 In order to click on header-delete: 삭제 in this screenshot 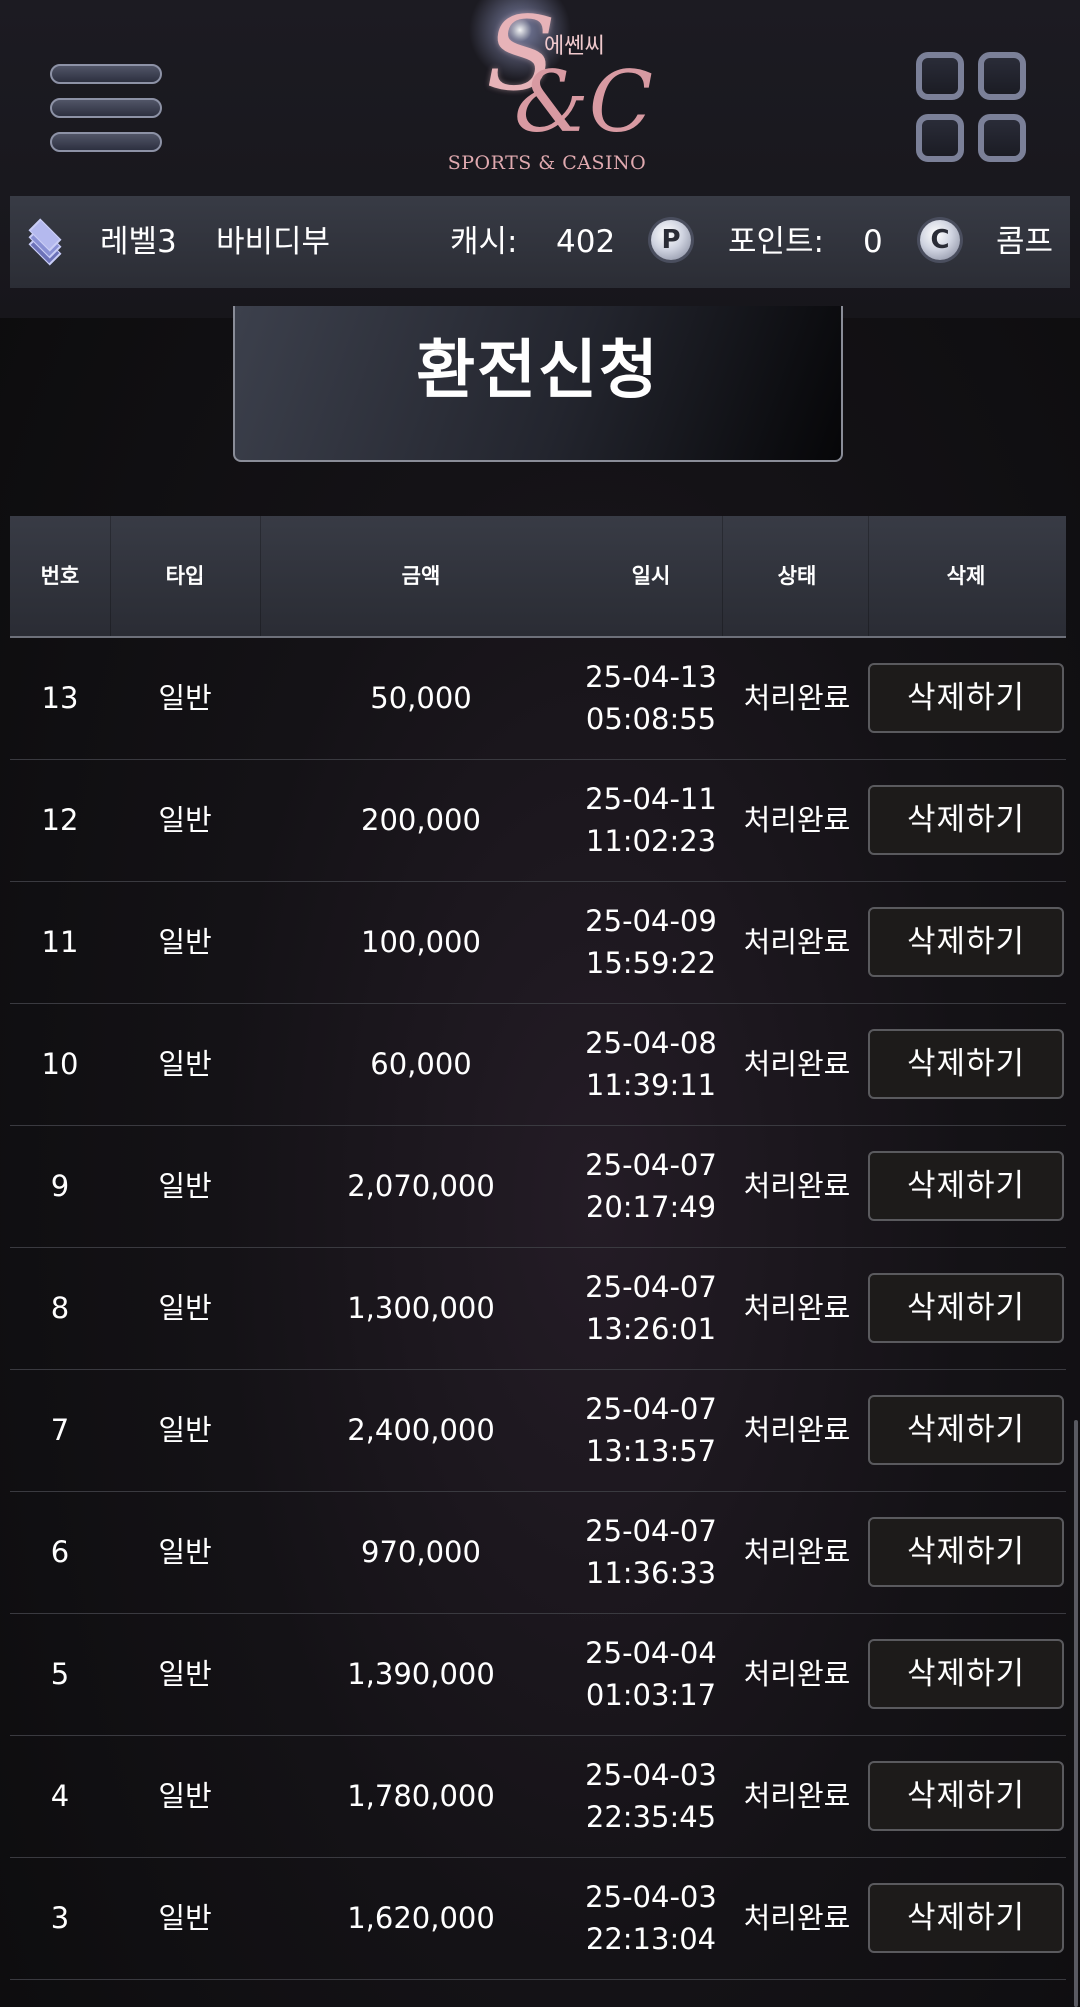, I will do `click(966, 576)`.